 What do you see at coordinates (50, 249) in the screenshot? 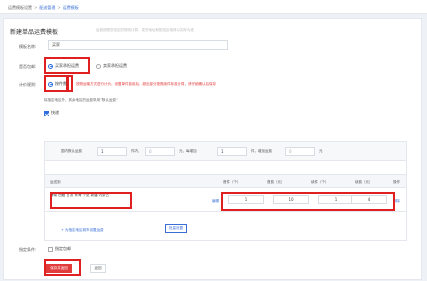
I see `checkbox-icon` at bounding box center [50, 249].